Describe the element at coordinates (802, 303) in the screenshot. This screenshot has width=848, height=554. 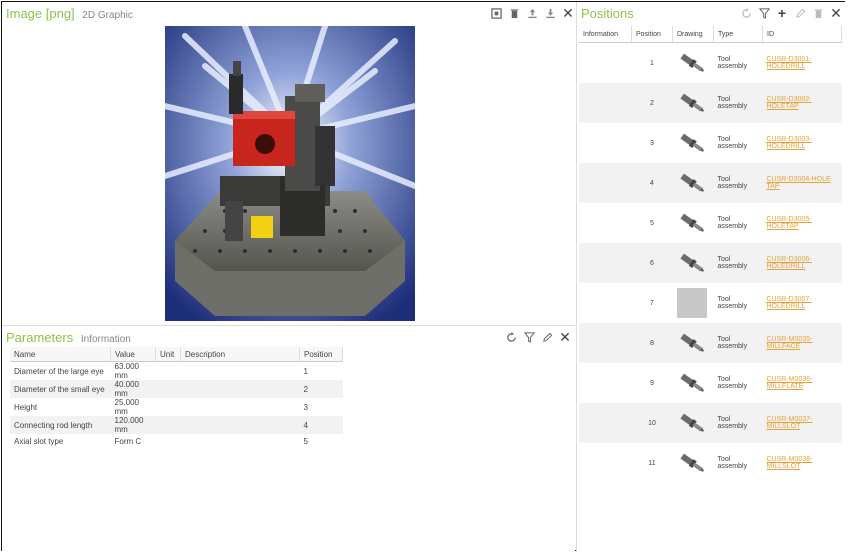
I see `id-link: CUSR-D3007-HOLEDRILL` at that location.